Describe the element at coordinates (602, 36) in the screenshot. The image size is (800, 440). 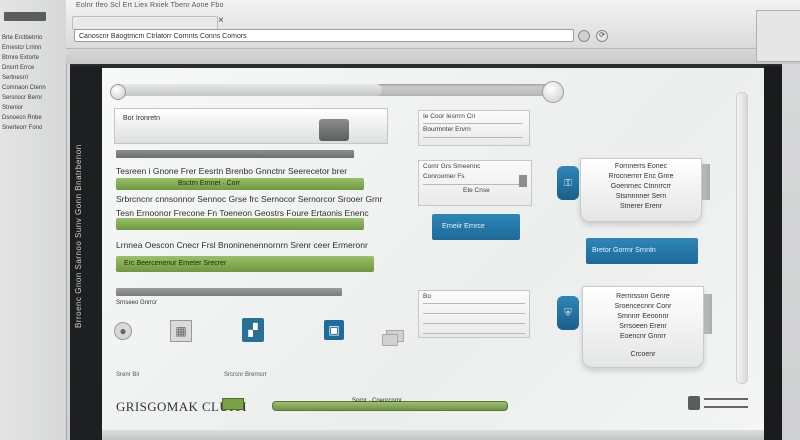
I see `refresh-icon: ⟳` at that location.